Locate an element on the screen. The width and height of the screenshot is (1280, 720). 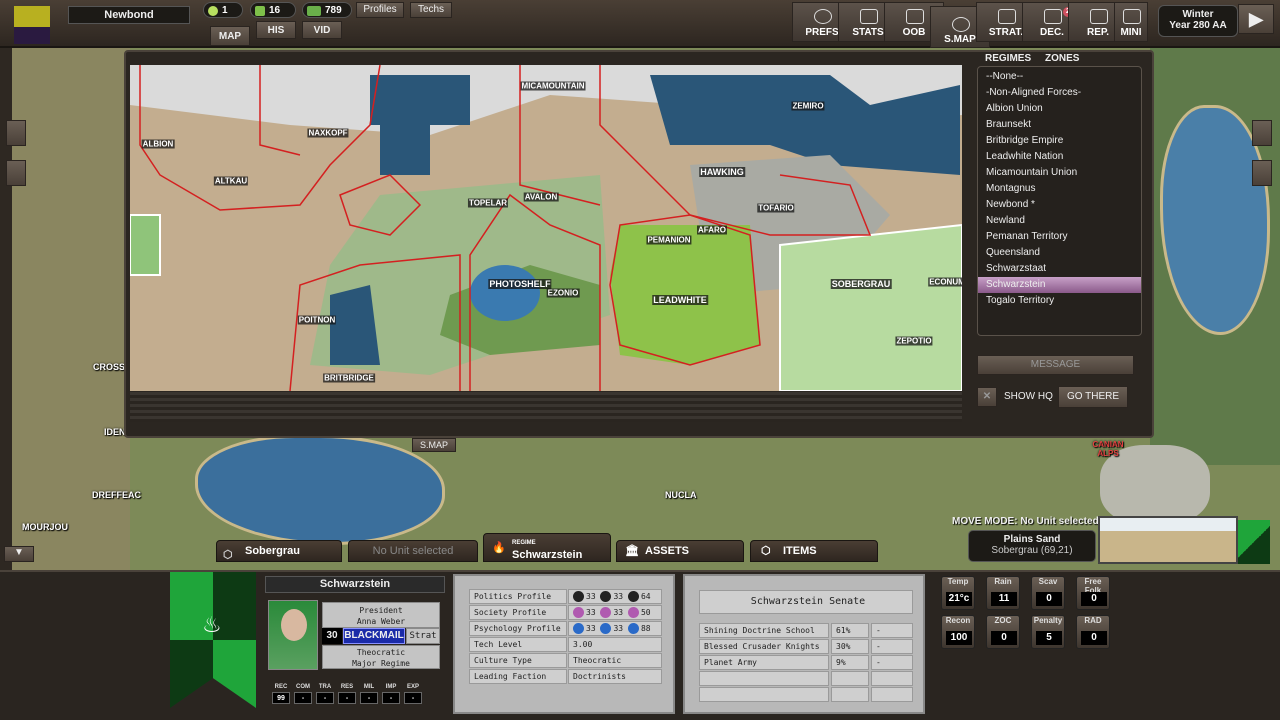
mini-stat-res: RES - is located at coordinates (347, 694).